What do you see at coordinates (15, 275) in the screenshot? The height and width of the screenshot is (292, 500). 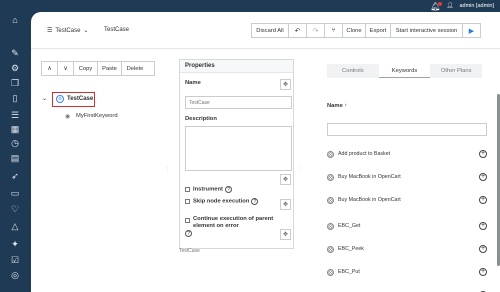 I see `support-icon: ◎` at bounding box center [15, 275].